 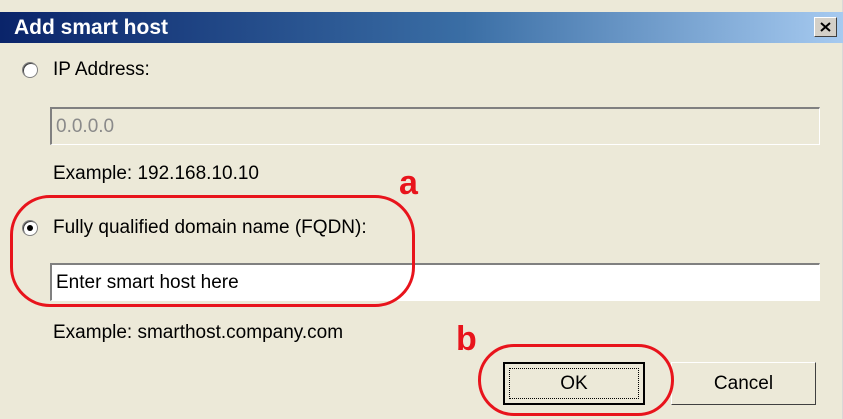 What do you see at coordinates (101, 69) in the screenshot?
I see `ip-address-label: IP Address:` at bounding box center [101, 69].